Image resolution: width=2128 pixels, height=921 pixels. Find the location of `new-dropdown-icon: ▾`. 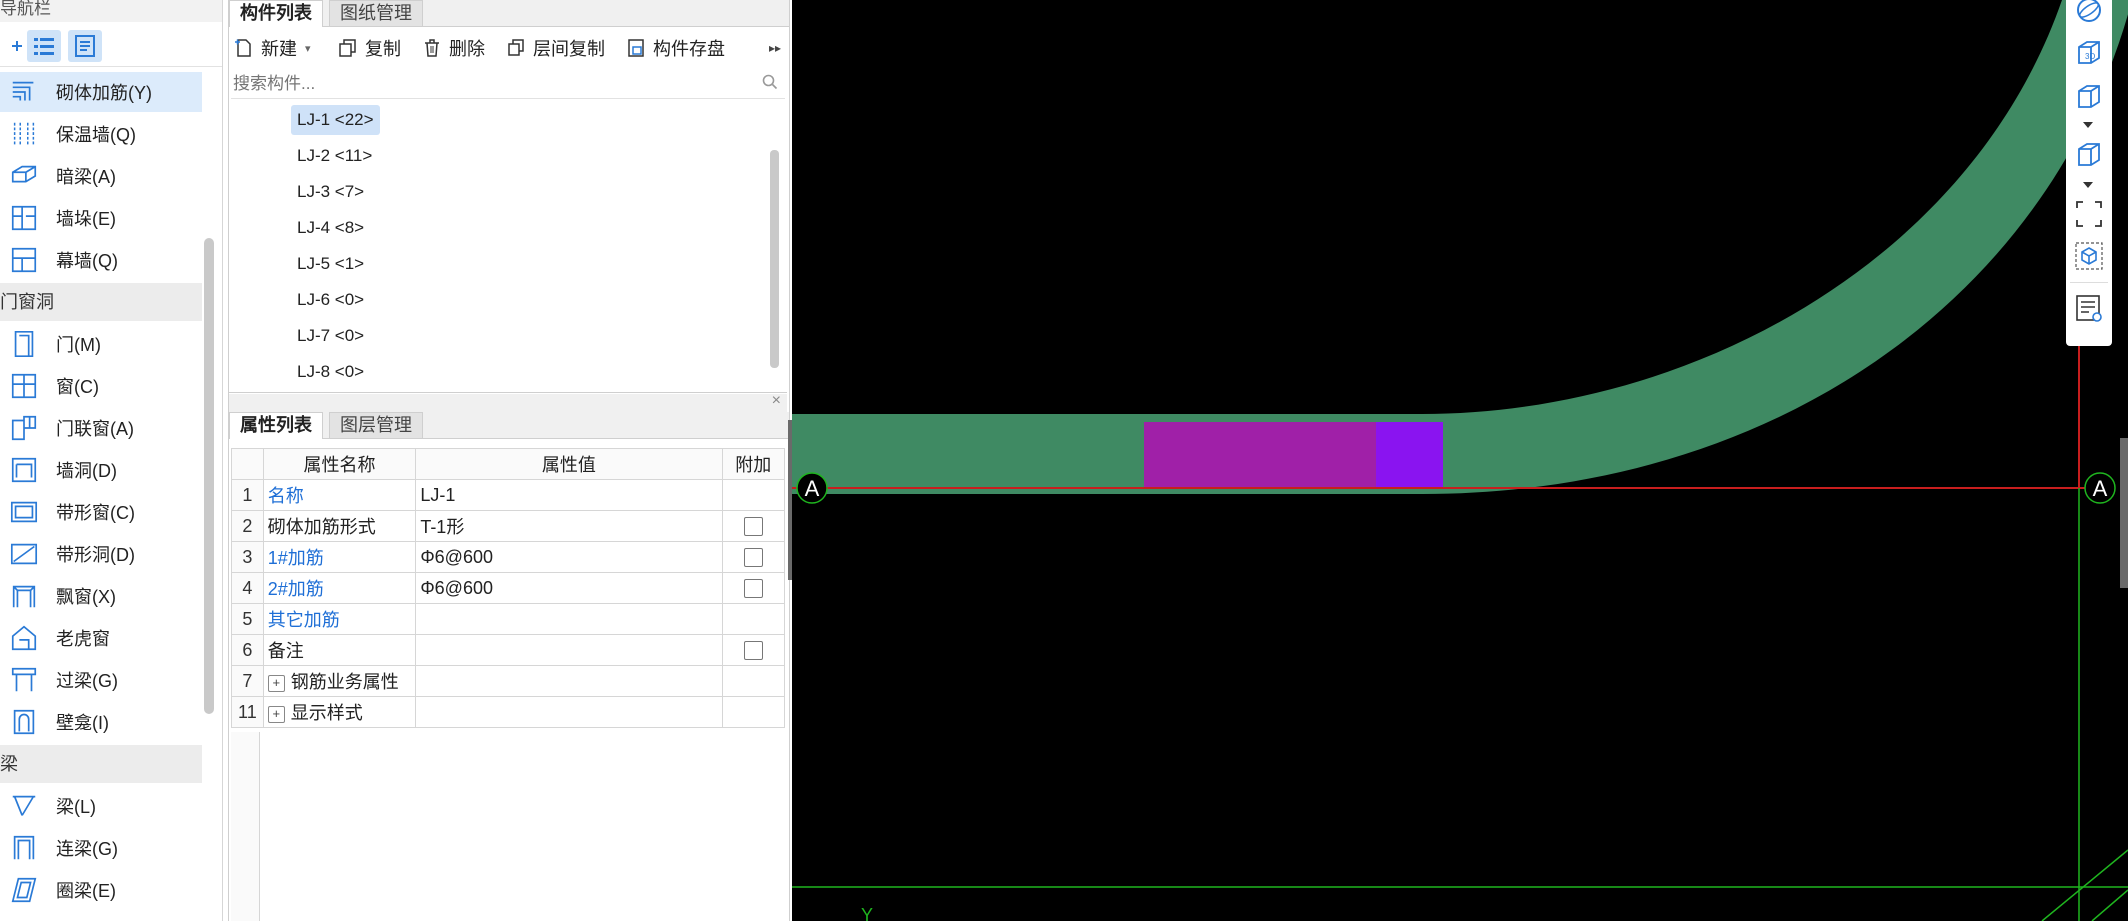

new-dropdown-icon: ▾ is located at coordinates (308, 48).